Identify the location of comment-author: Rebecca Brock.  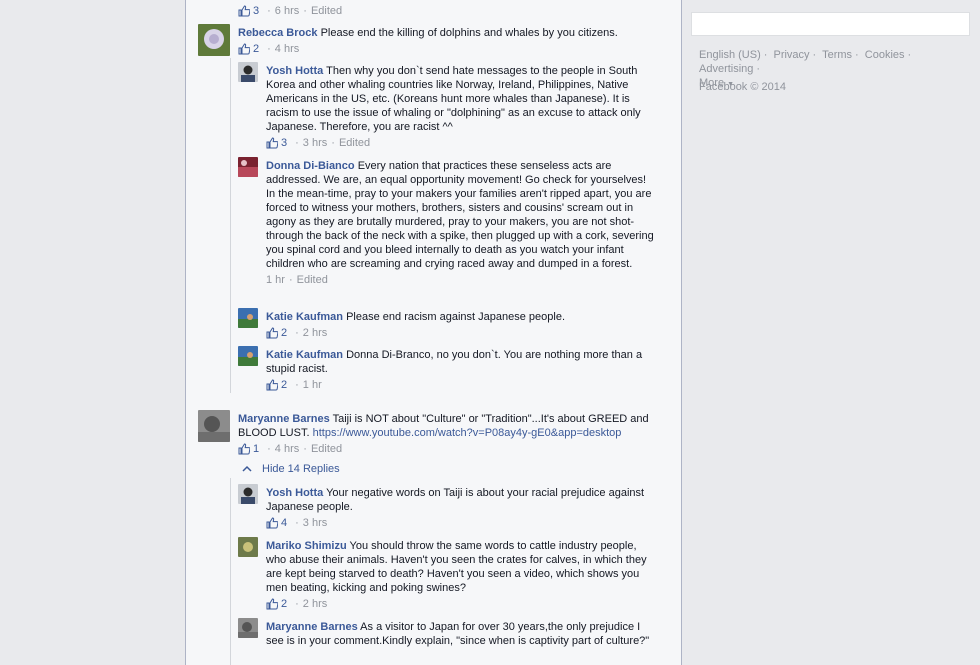
(278, 33).